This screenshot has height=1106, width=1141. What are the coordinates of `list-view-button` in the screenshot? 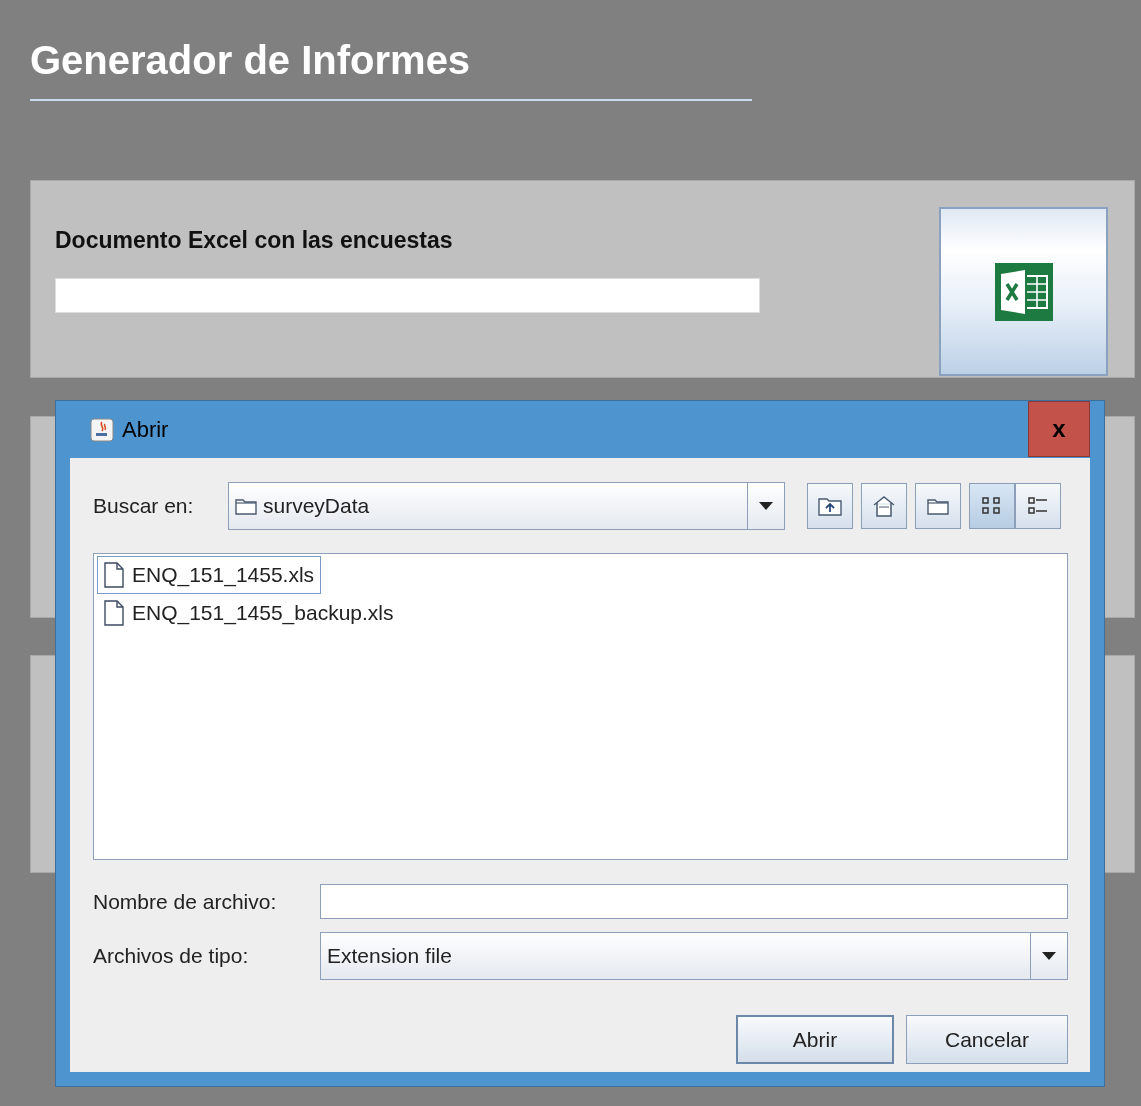 It's located at (992, 506).